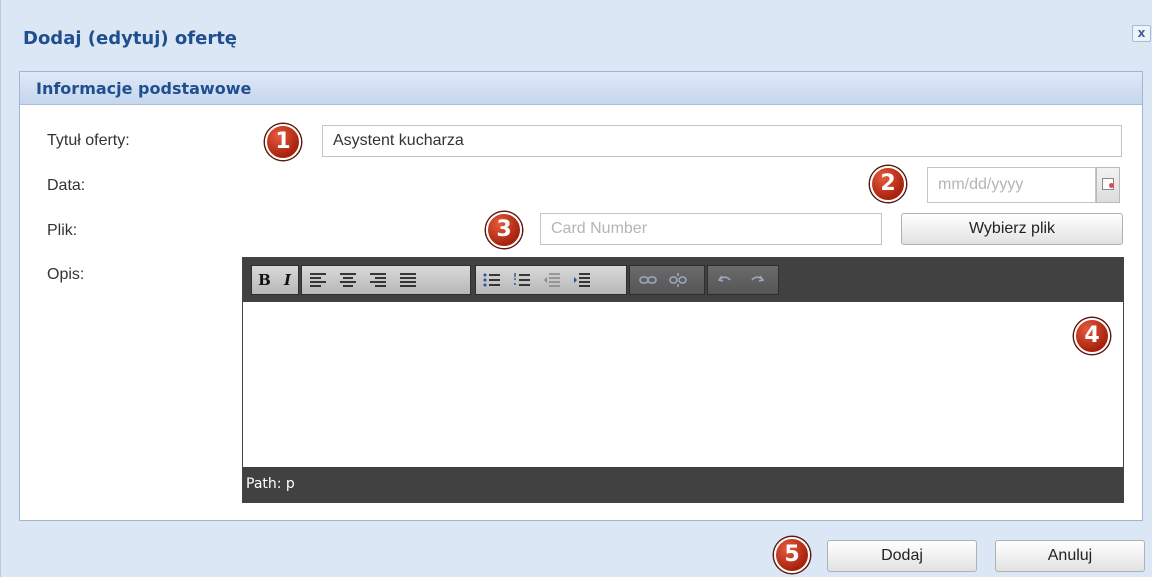 This screenshot has width=1152, height=577. I want to click on date-label: Data:, so click(66, 185).